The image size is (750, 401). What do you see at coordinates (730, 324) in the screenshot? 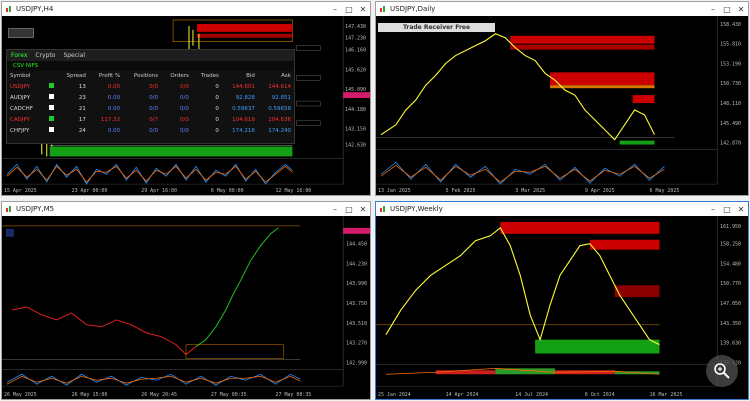
I see `svg-text: 143.350` at bounding box center [730, 324].